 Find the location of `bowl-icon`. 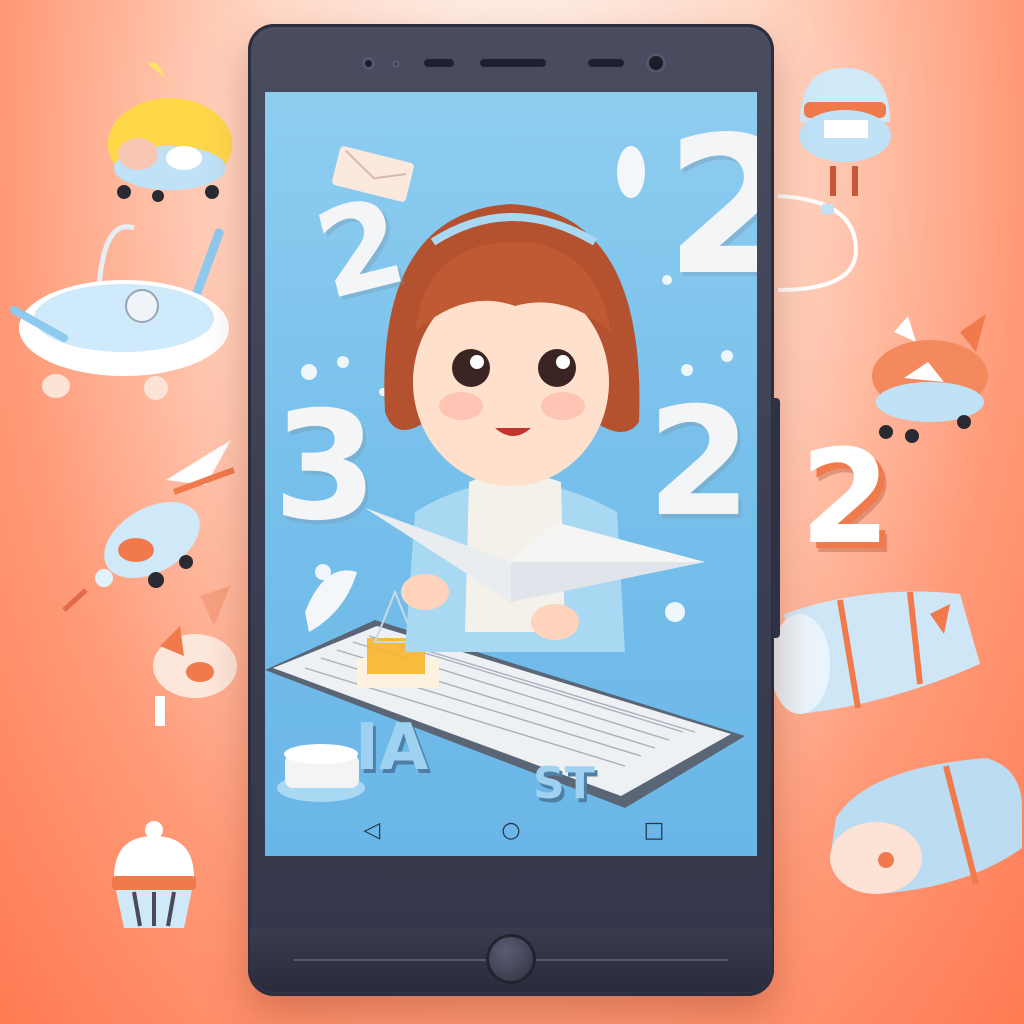

bowl-icon is located at coordinates (321, 773).